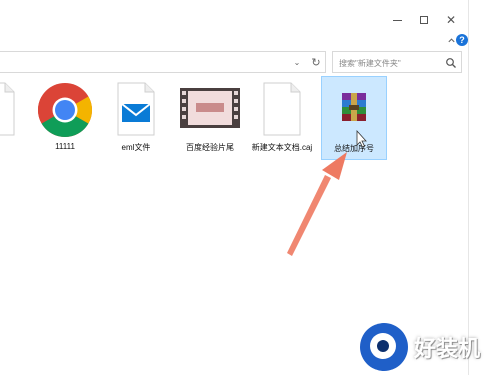 The width and height of the screenshot is (500, 375). What do you see at coordinates (234, 20) in the screenshot?
I see `title-bar: ✕` at bounding box center [234, 20].